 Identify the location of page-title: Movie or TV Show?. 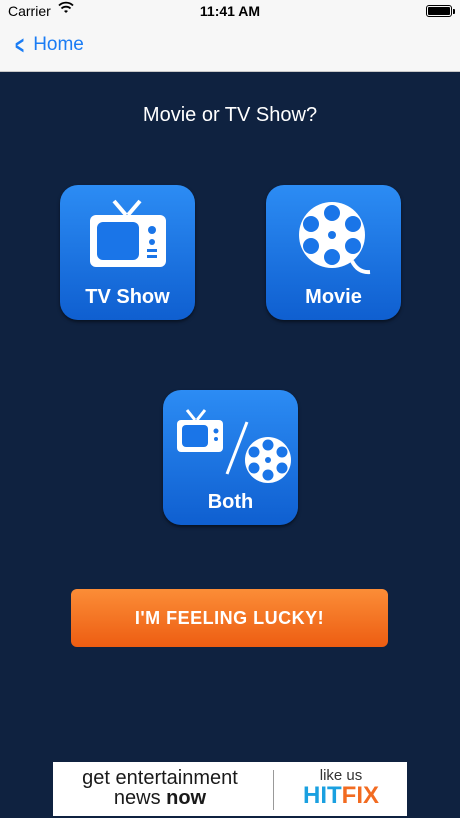
(230, 115).